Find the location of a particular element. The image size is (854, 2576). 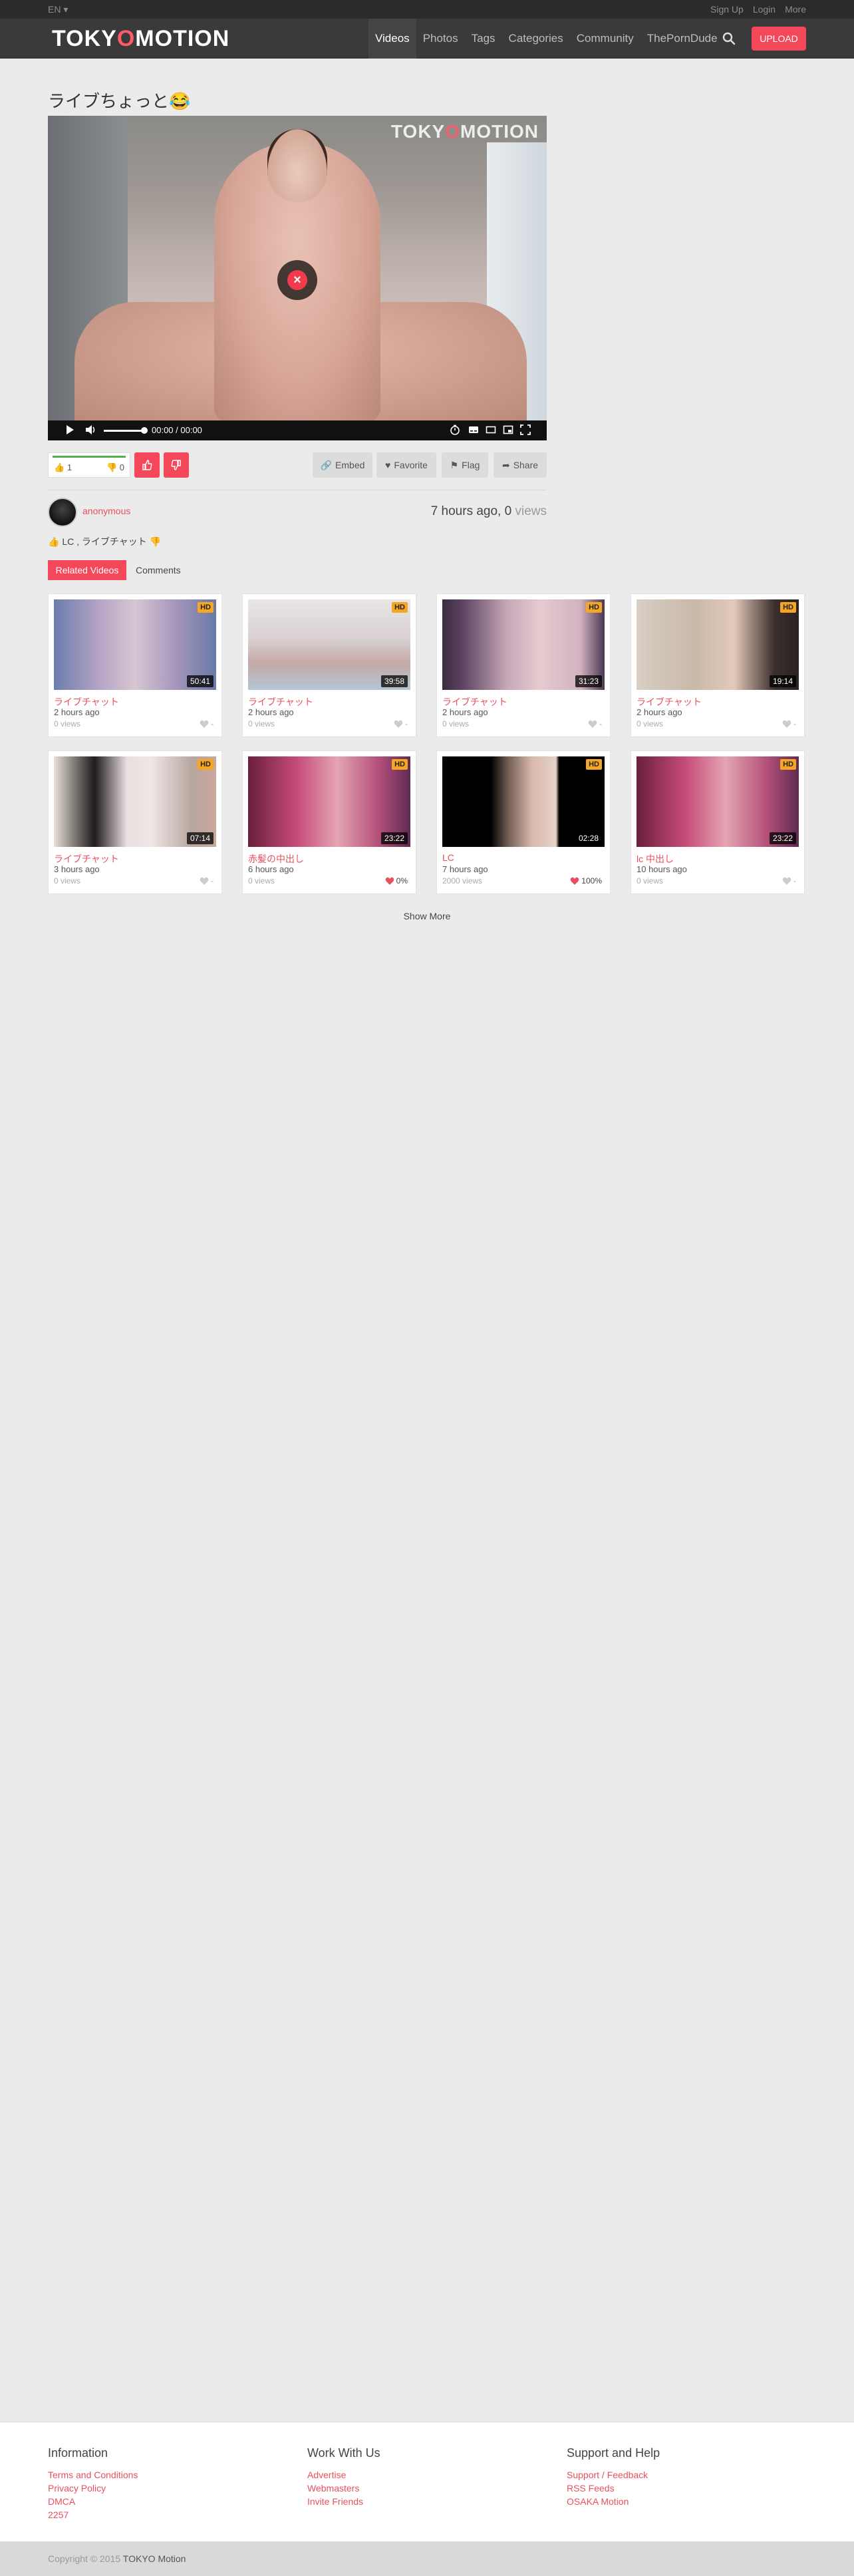

volume-knob is located at coordinates (144, 430).